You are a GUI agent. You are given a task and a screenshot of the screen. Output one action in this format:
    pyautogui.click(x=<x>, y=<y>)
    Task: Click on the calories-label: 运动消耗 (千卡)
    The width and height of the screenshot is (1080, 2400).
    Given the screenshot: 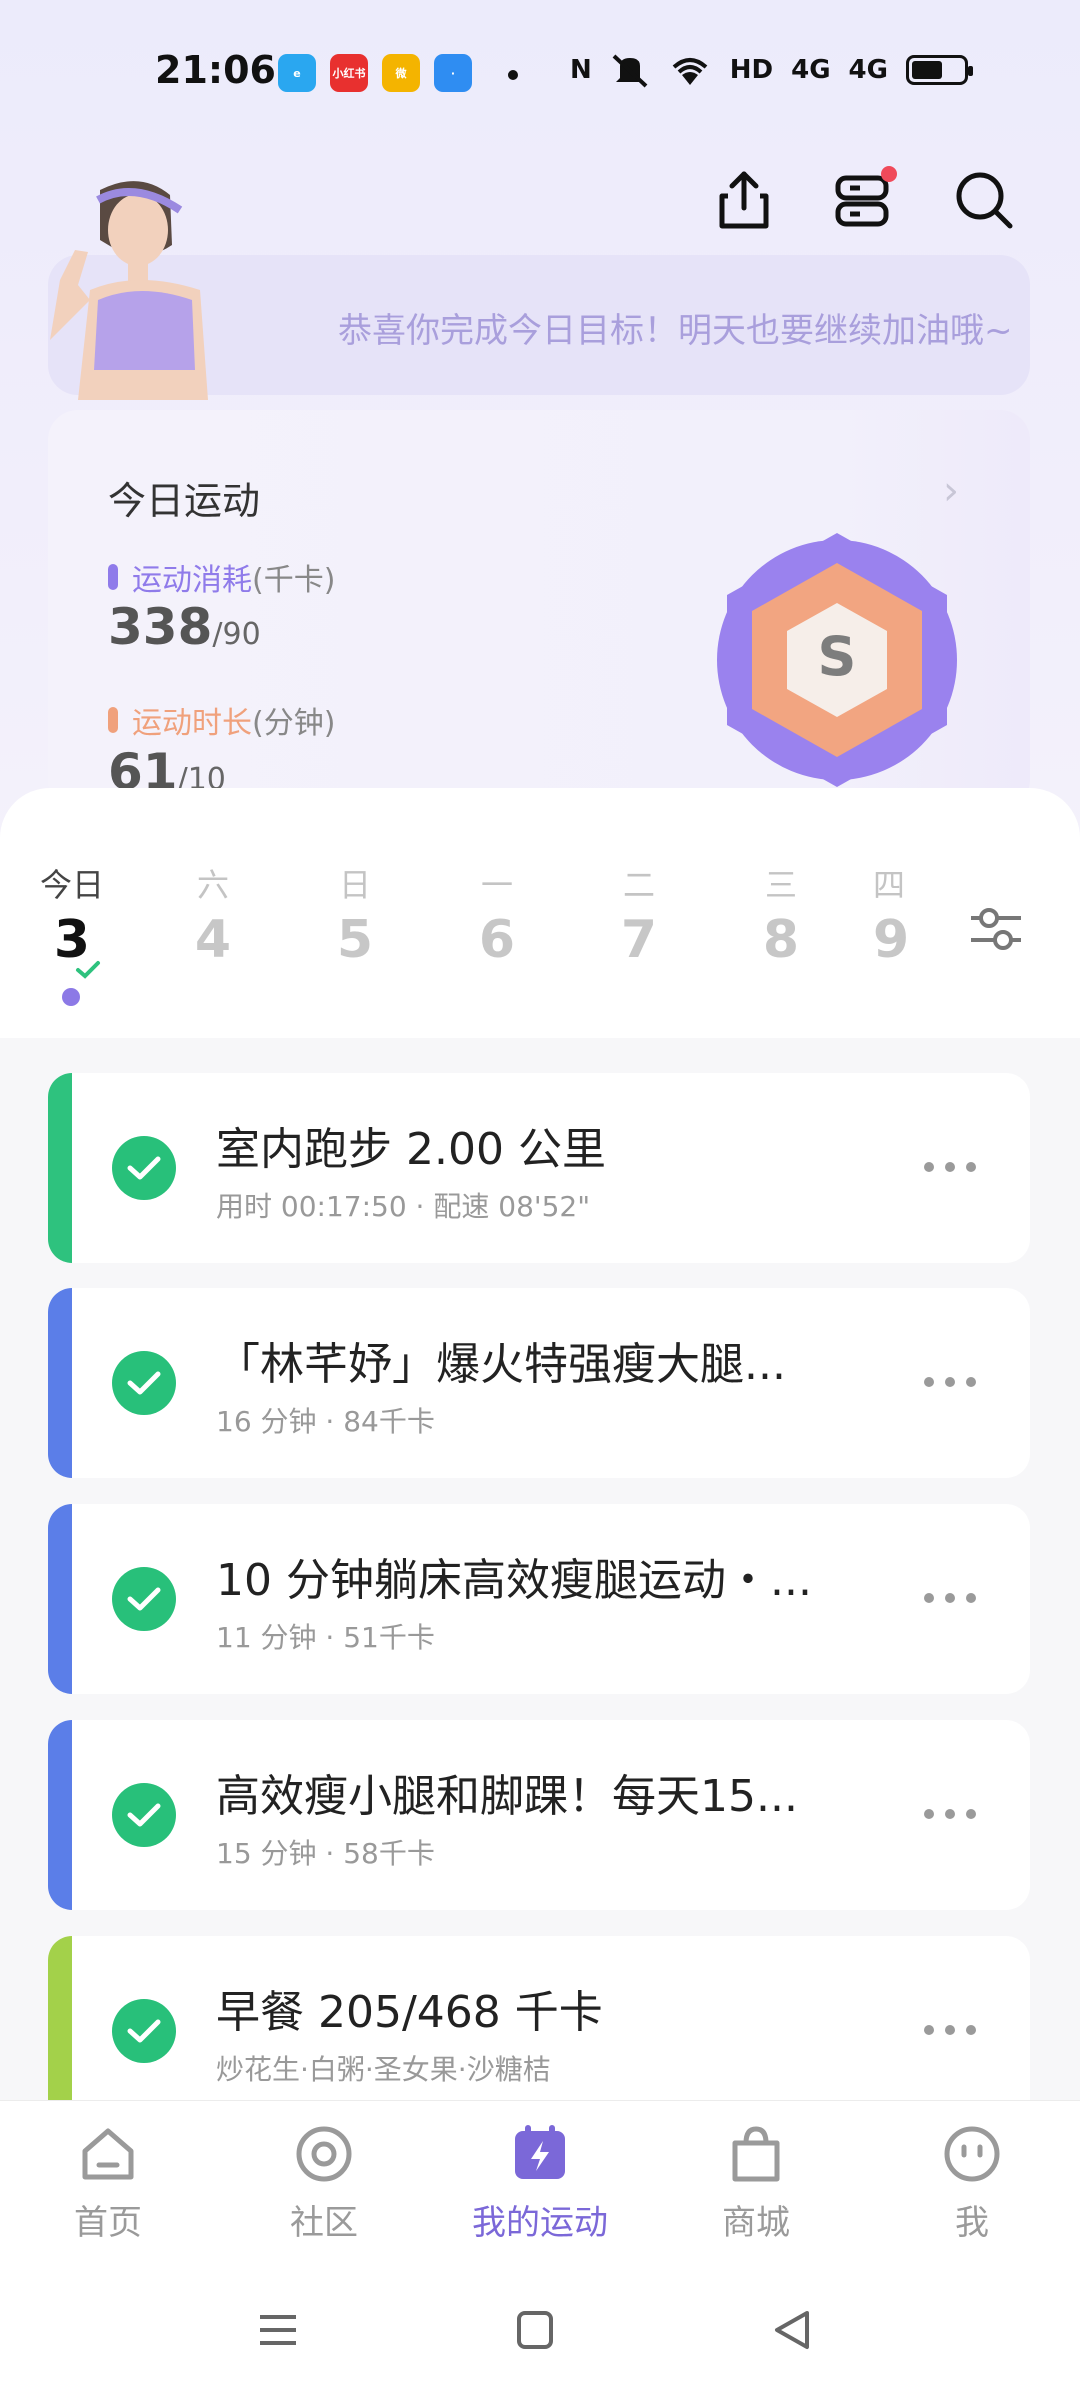 What is the action you would take?
    pyautogui.click(x=221, y=577)
    